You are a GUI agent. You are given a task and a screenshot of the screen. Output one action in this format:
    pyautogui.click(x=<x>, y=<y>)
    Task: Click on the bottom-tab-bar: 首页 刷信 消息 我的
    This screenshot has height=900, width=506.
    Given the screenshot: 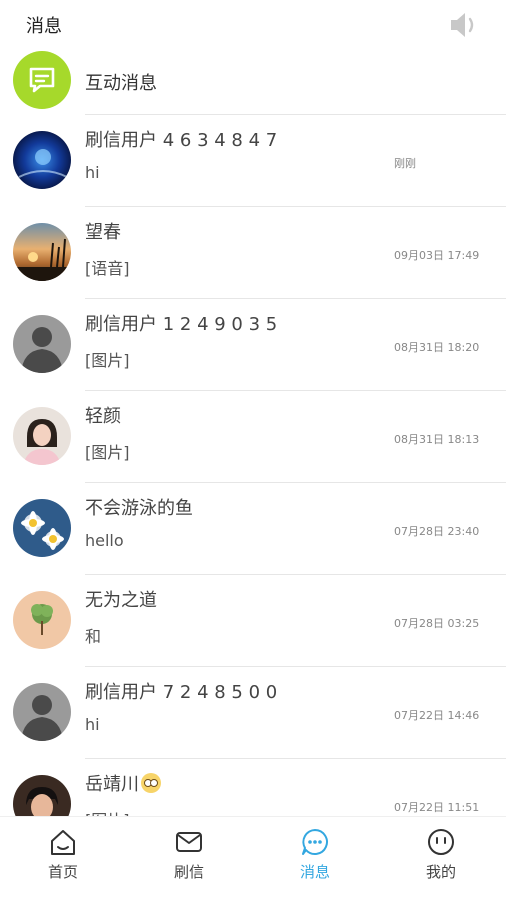 What is the action you would take?
    pyautogui.click(x=253, y=858)
    